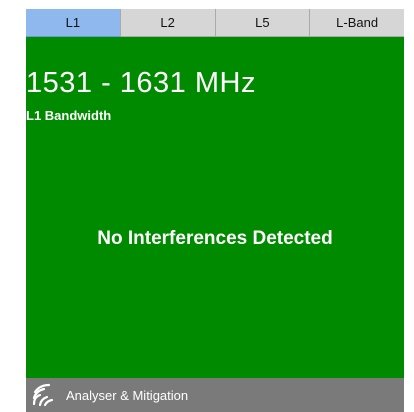 This screenshot has width=414, height=412. What do you see at coordinates (127, 395) in the screenshot?
I see `footer-title: Analyser & Mitigation` at bounding box center [127, 395].